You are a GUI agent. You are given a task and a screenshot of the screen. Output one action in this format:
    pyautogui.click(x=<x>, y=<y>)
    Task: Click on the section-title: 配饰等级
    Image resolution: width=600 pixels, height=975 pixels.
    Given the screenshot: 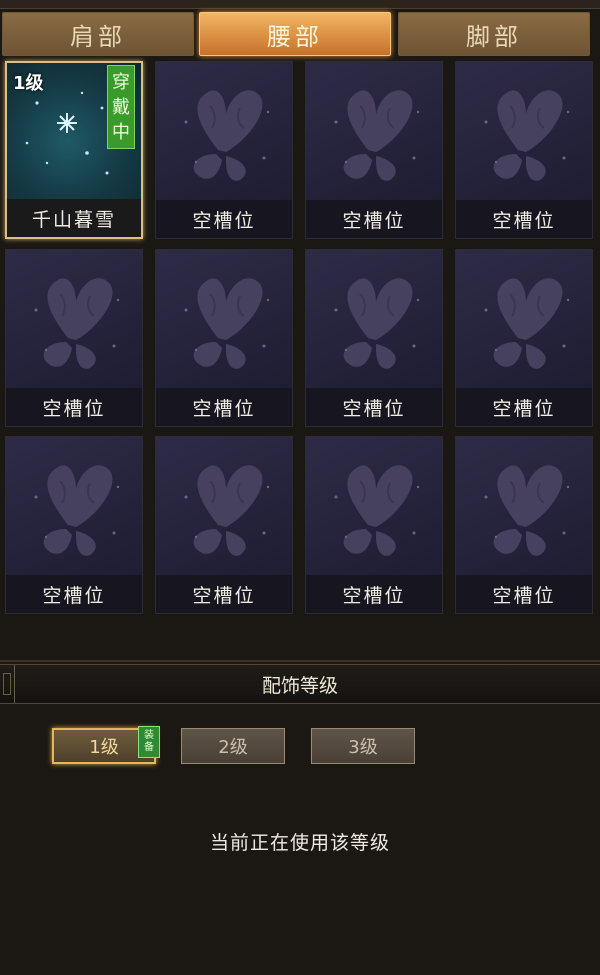 What is the action you would take?
    pyautogui.click(x=299, y=685)
    